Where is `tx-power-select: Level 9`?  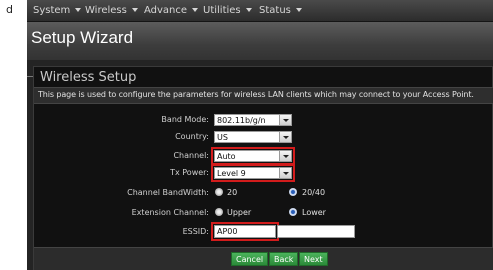 tx-power-select: Level 9 is located at coordinates (253, 173).